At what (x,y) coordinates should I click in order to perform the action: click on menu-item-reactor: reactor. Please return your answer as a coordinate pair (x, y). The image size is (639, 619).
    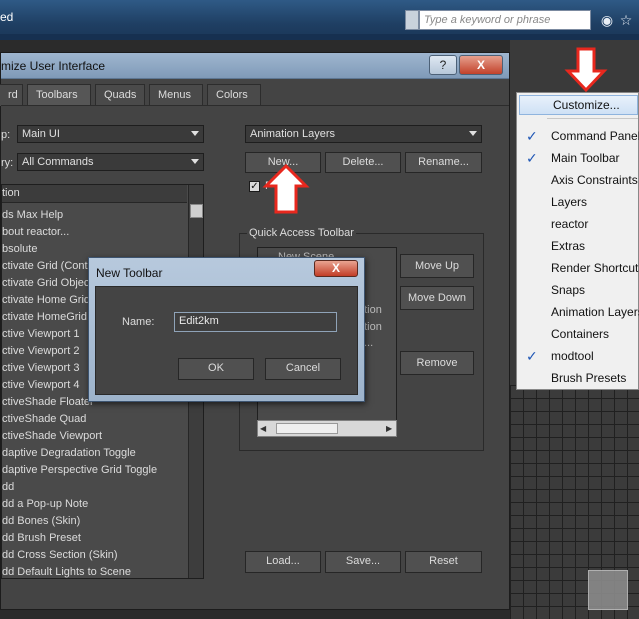
    Looking at the image, I should click on (578, 224).